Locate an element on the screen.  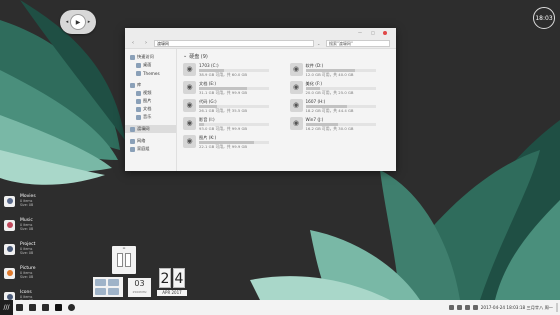
sidebar-item-label: 图片 is located at coordinates (147, 100).